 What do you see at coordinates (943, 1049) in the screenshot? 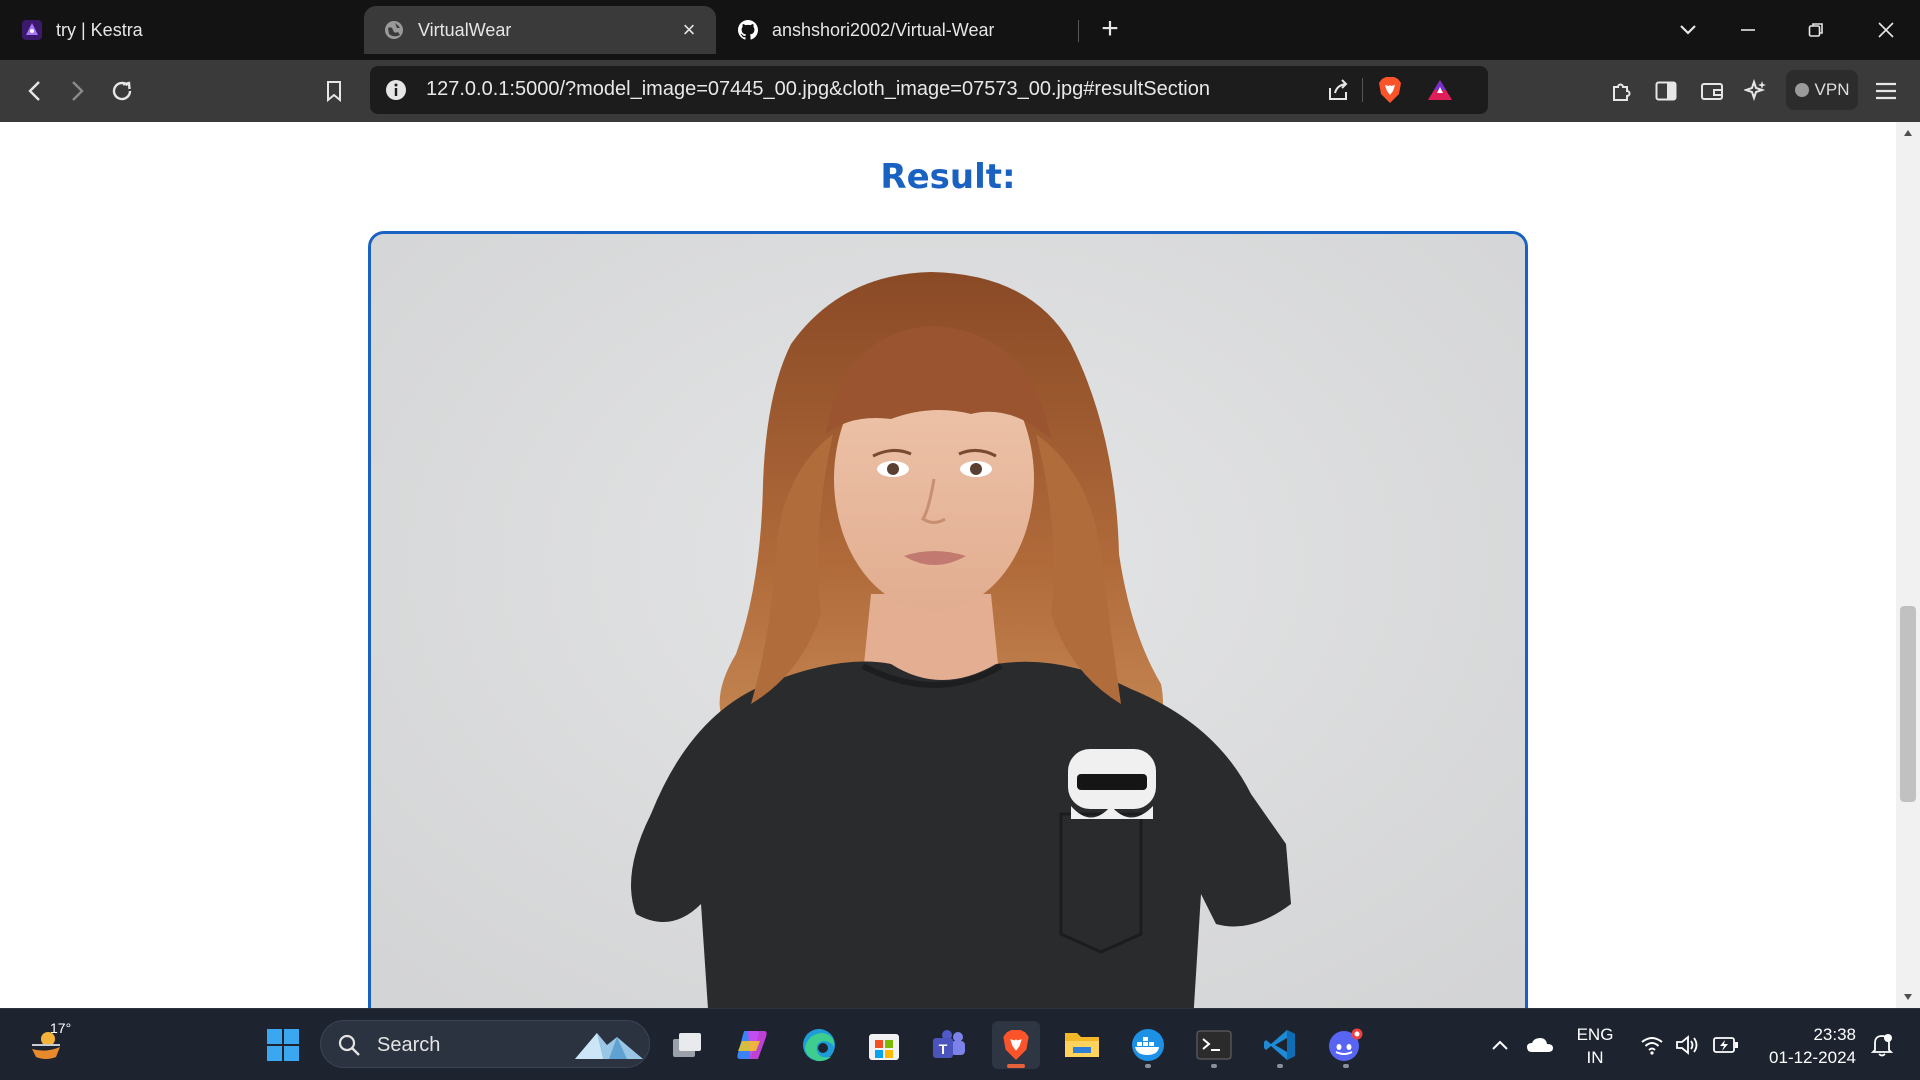
I see `svg-text: T` at bounding box center [943, 1049].